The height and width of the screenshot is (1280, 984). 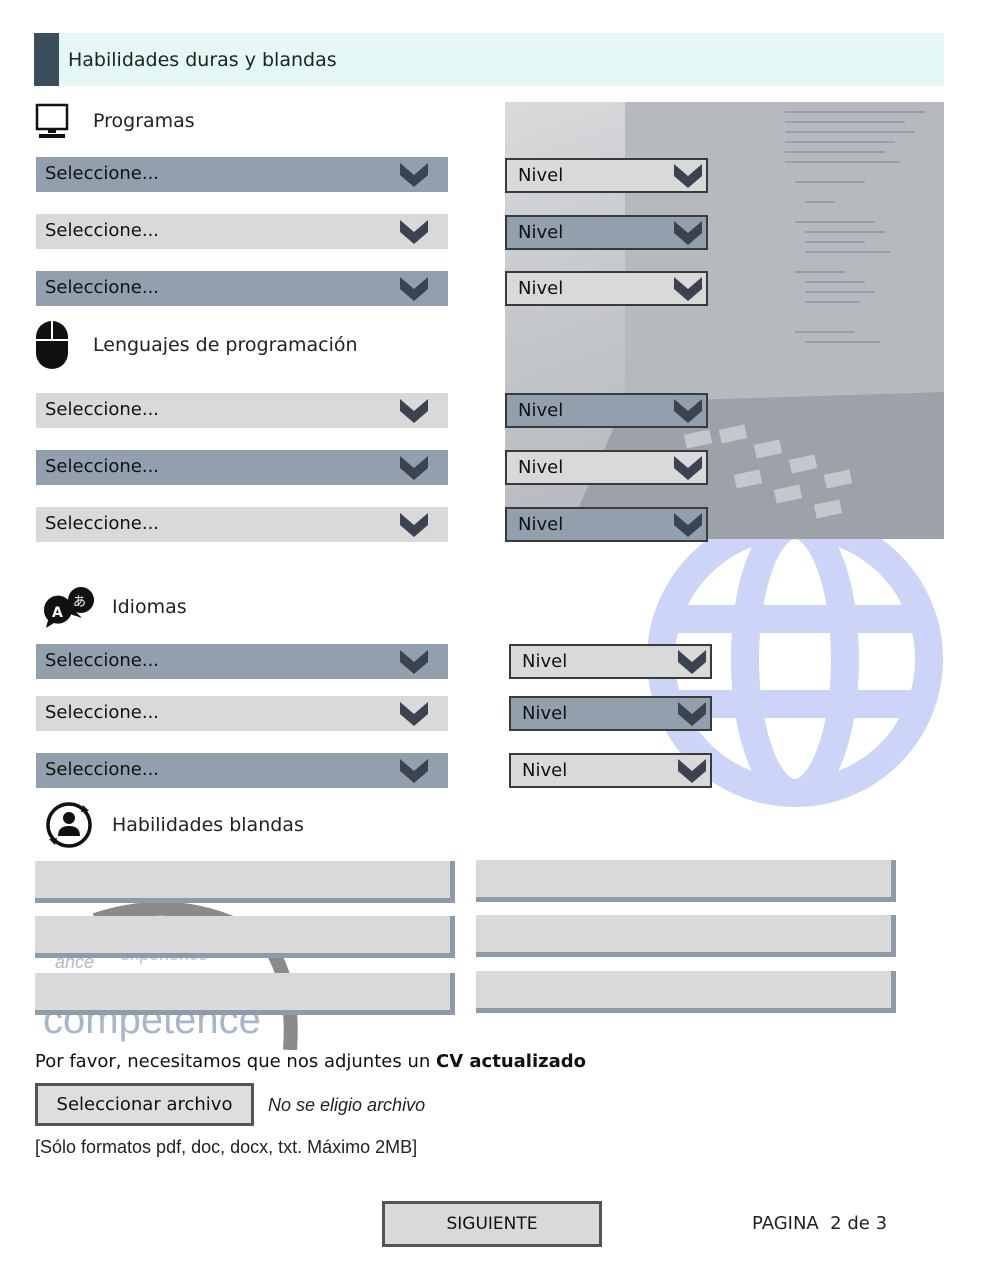 I want to click on section-header: Habilidades duras y blandas, so click(x=489, y=59).